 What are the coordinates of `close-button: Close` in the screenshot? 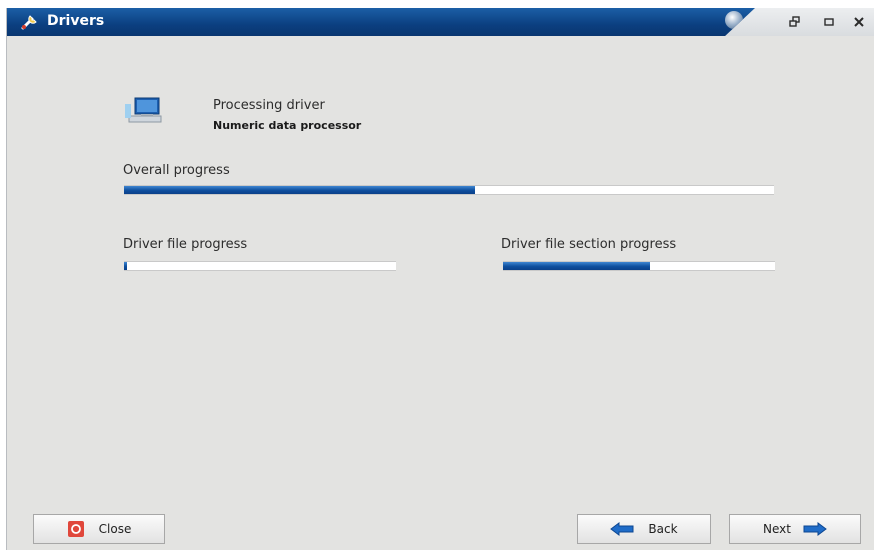 It's located at (99, 529).